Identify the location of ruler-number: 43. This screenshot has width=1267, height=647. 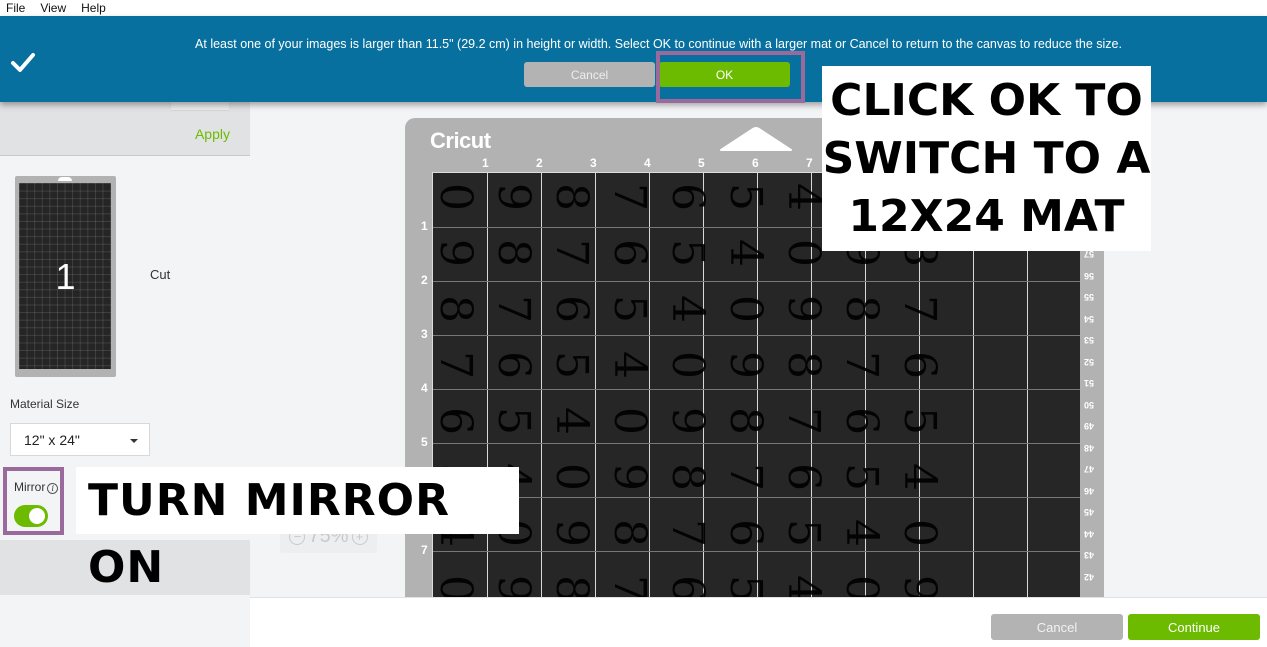
(1089, 555).